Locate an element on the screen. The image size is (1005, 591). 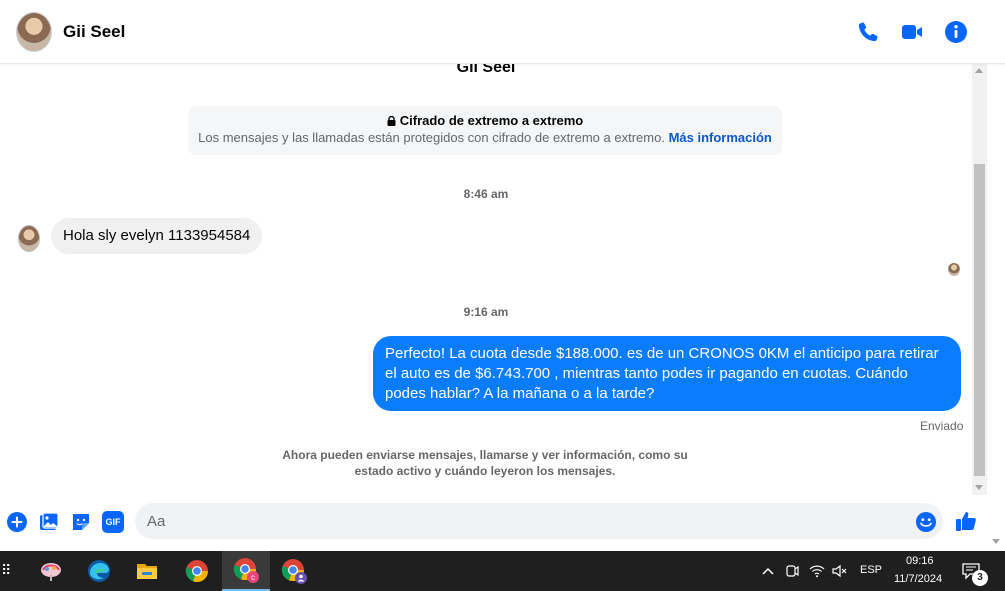
meet-now-icon is located at coordinates (792, 571).